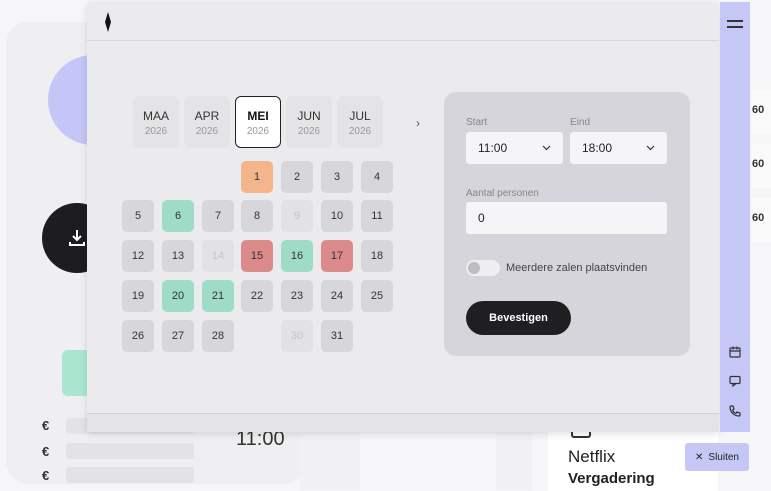 This screenshot has height=491, width=771. I want to click on month-jun: JUN 2026, so click(309, 122).